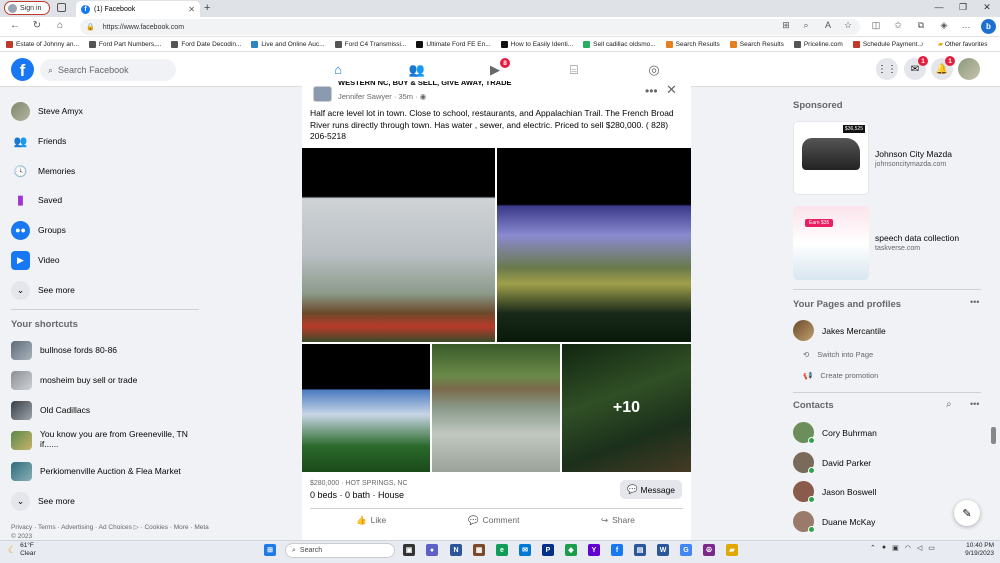 Image resolution: width=1000 pixels, height=563 pixels. I want to click on contact-item: Jason Boswell, so click(834, 492).